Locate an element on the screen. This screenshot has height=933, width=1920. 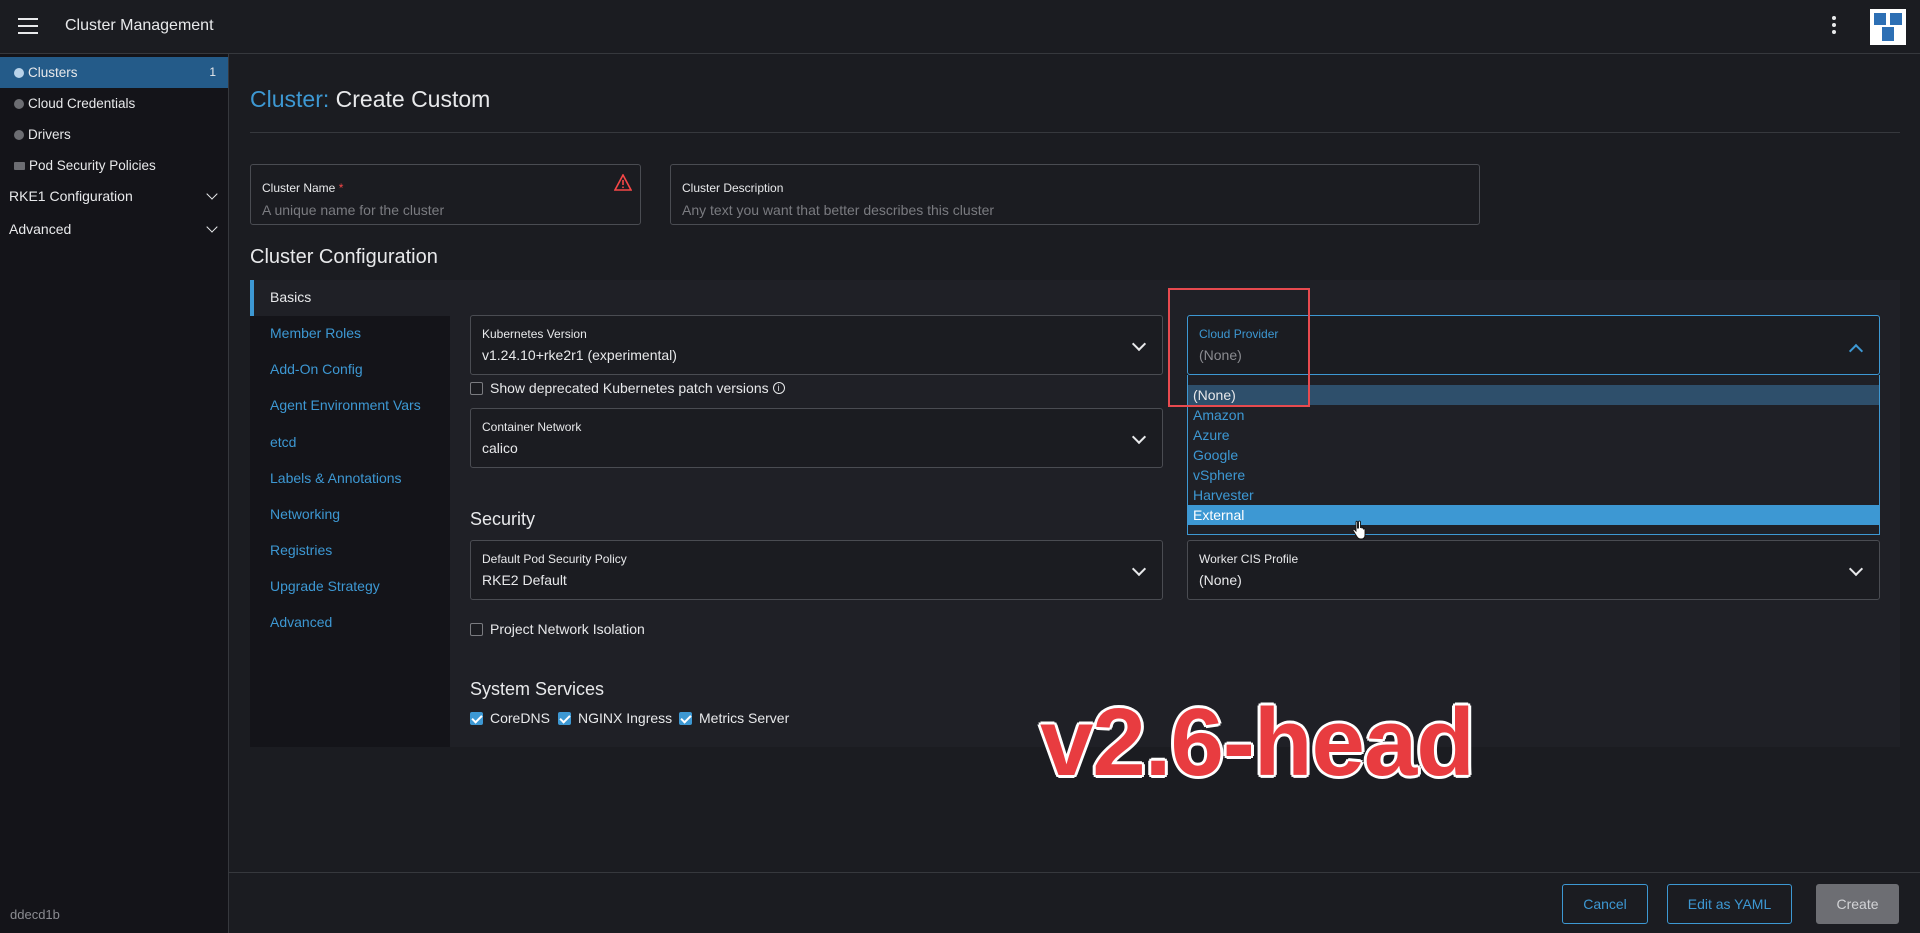
product-logo is located at coordinates (1888, 27).